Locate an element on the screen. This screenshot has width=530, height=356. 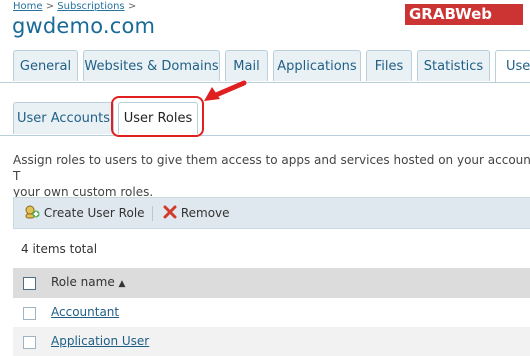
page-title: gwdemo.com is located at coordinates (84, 26).